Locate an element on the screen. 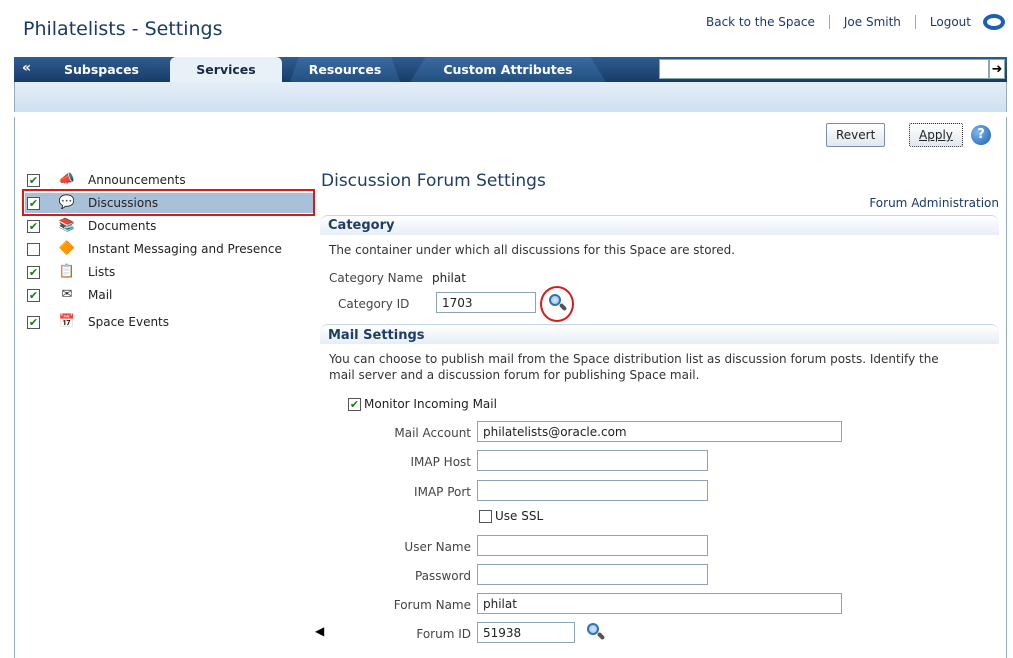  tab-subspaces: Subspaces is located at coordinates (101, 69).